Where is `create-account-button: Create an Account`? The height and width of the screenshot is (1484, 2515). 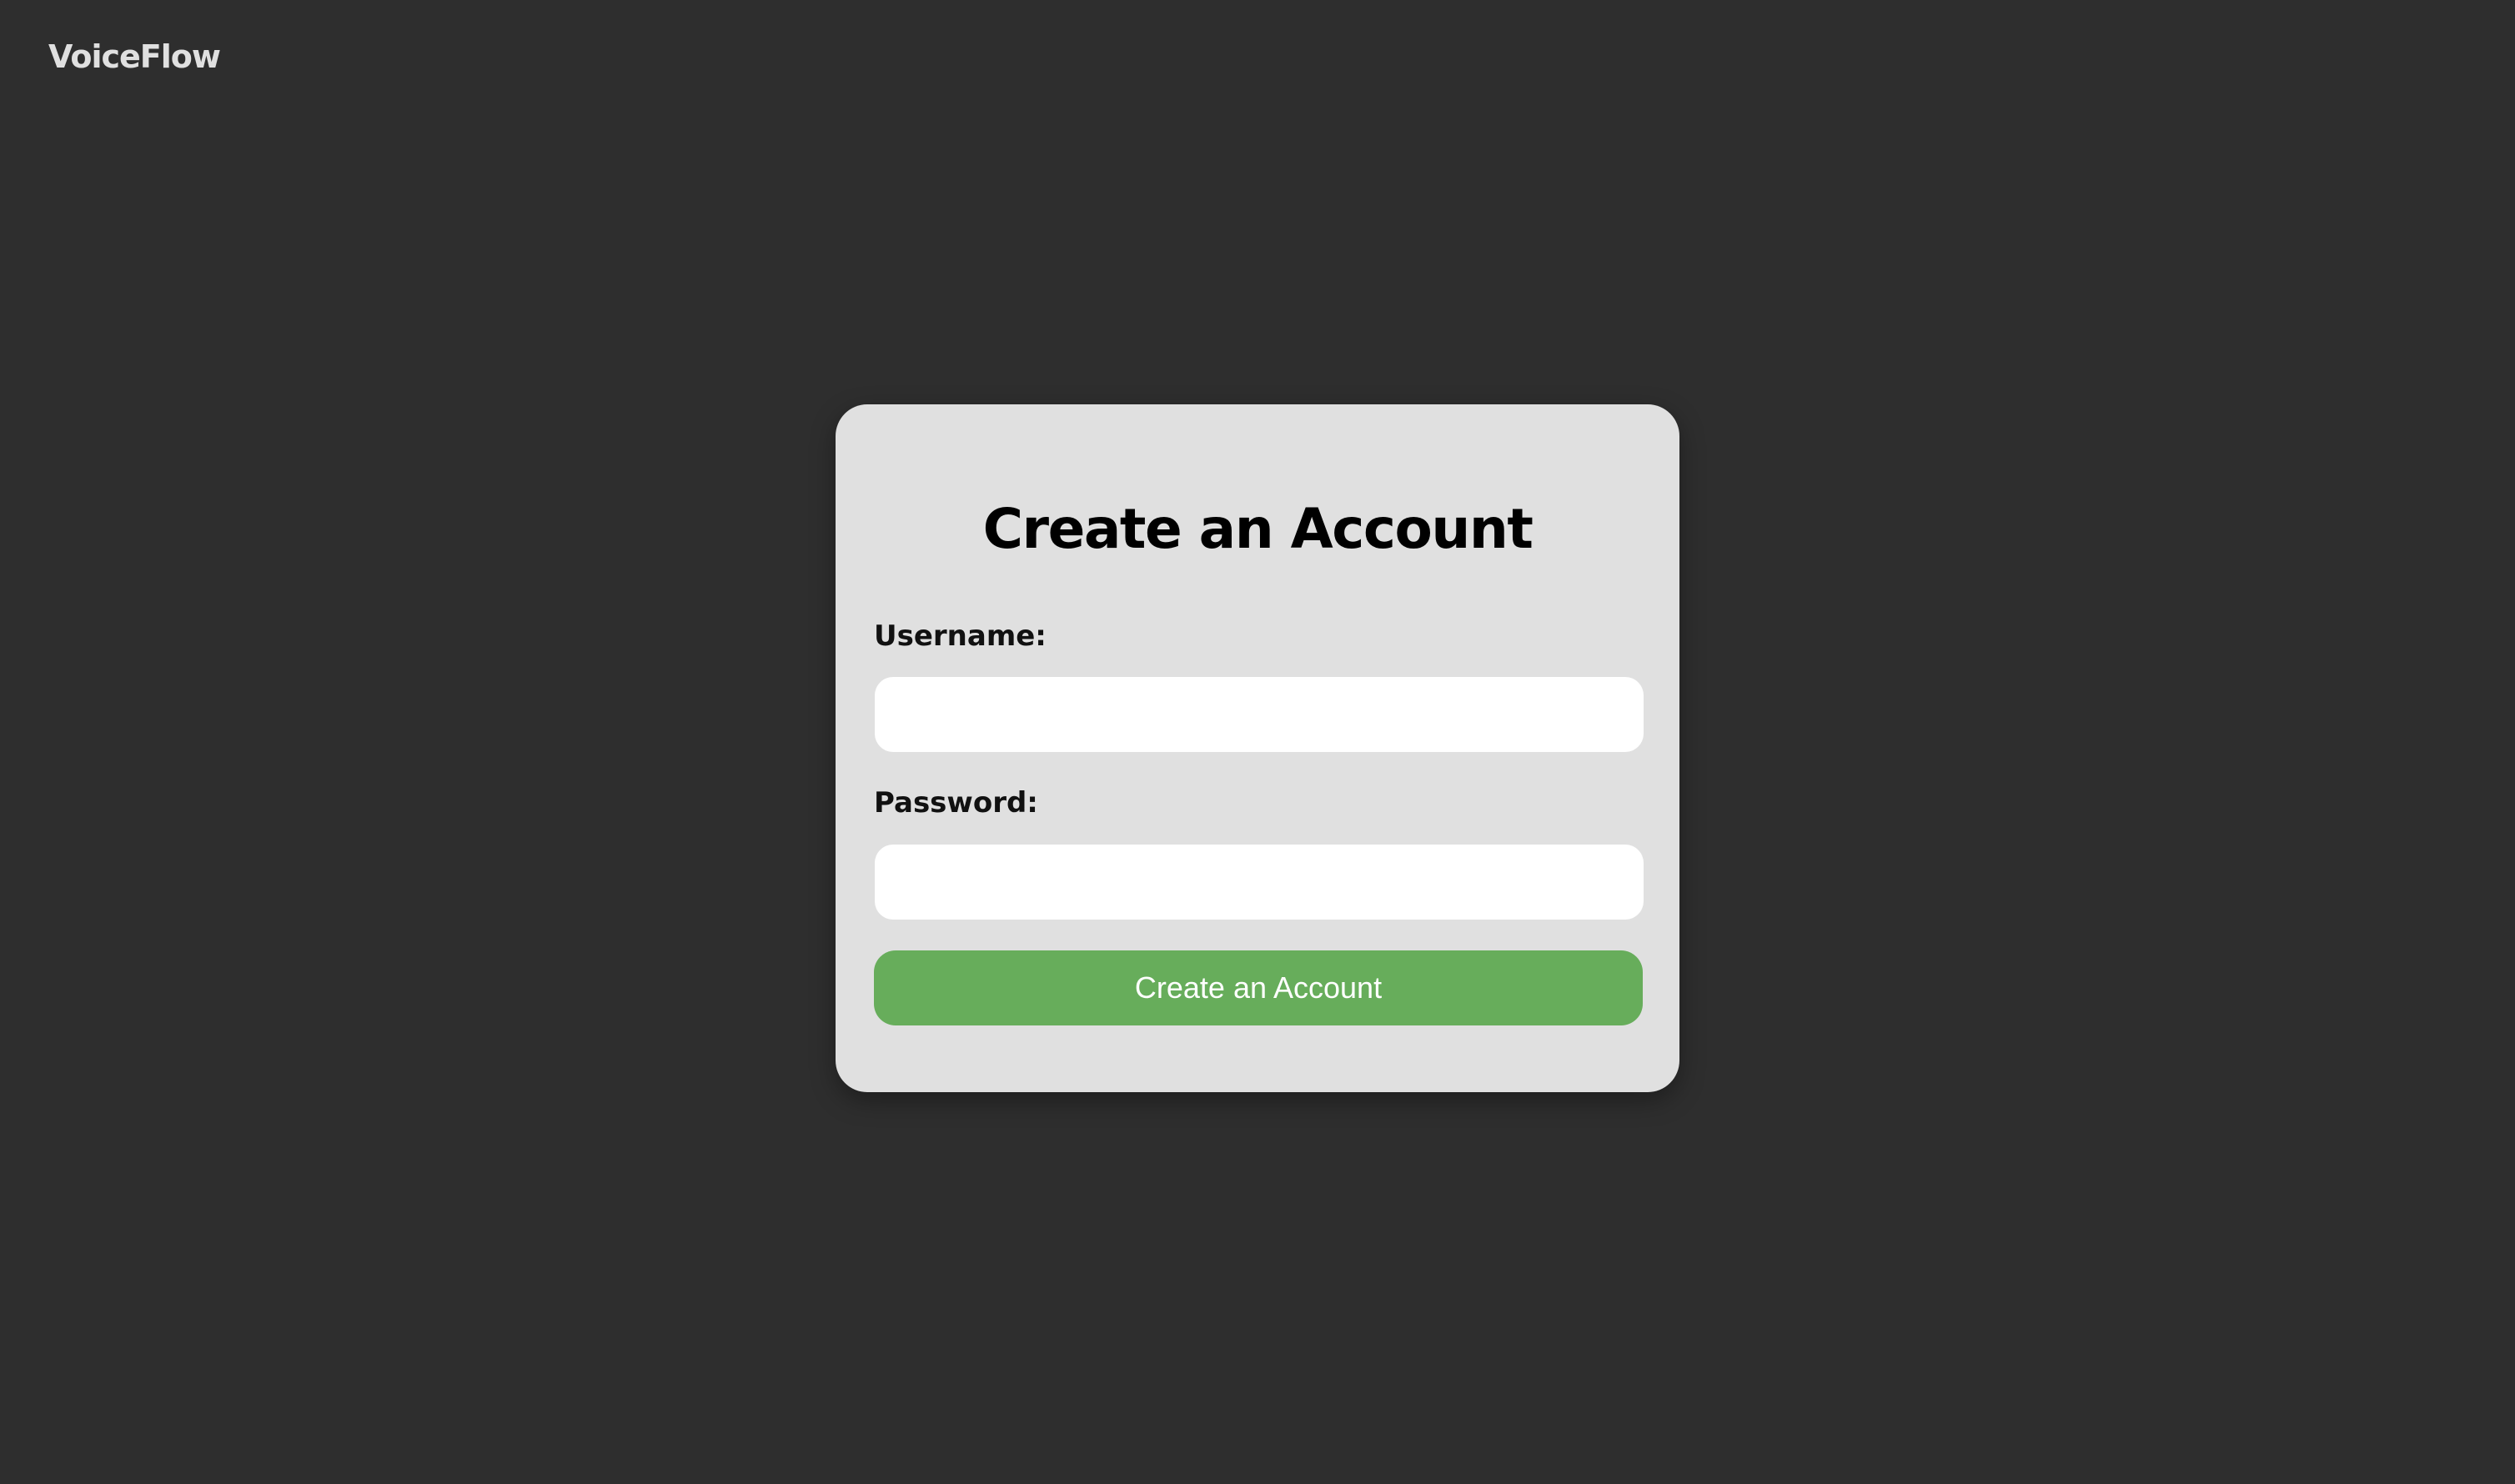
create-account-button: Create an Account is located at coordinates (1258, 987).